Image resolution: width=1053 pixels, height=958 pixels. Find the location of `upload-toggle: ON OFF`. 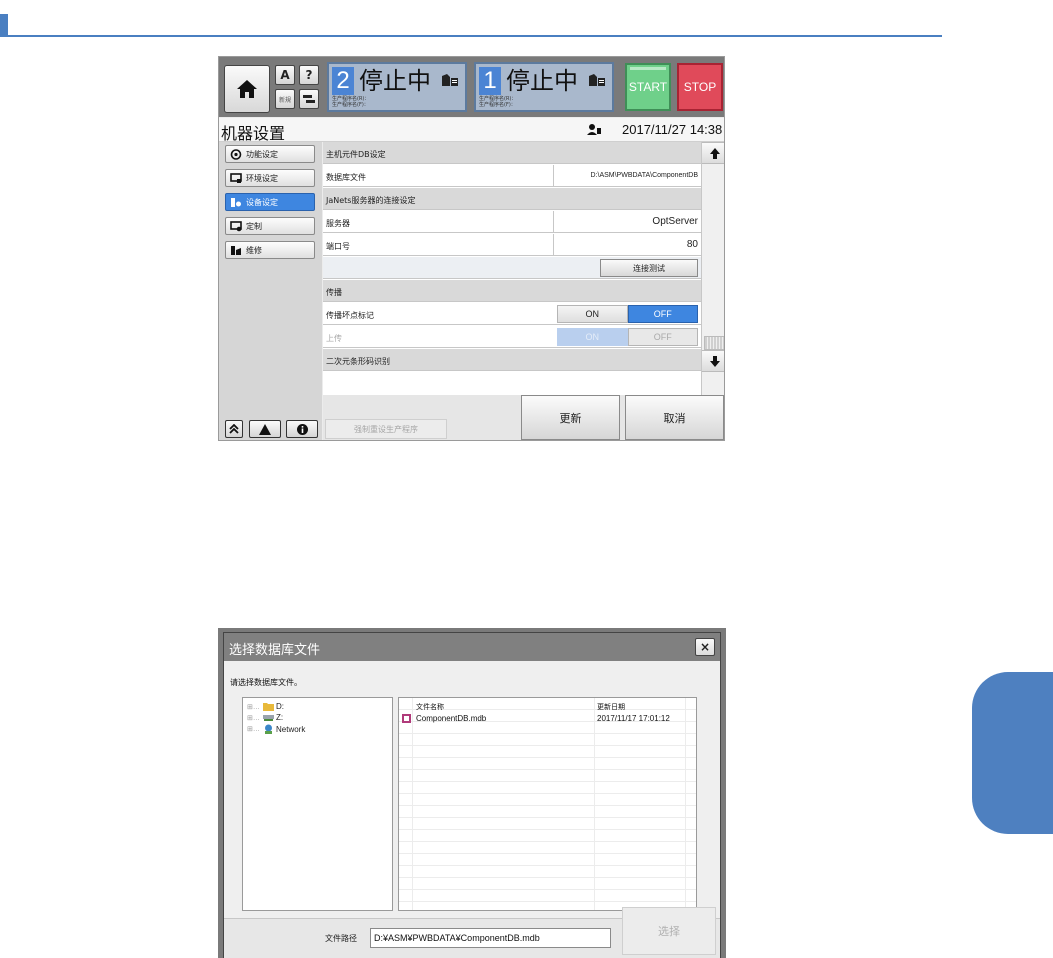

upload-toggle: ON OFF is located at coordinates (627, 337).